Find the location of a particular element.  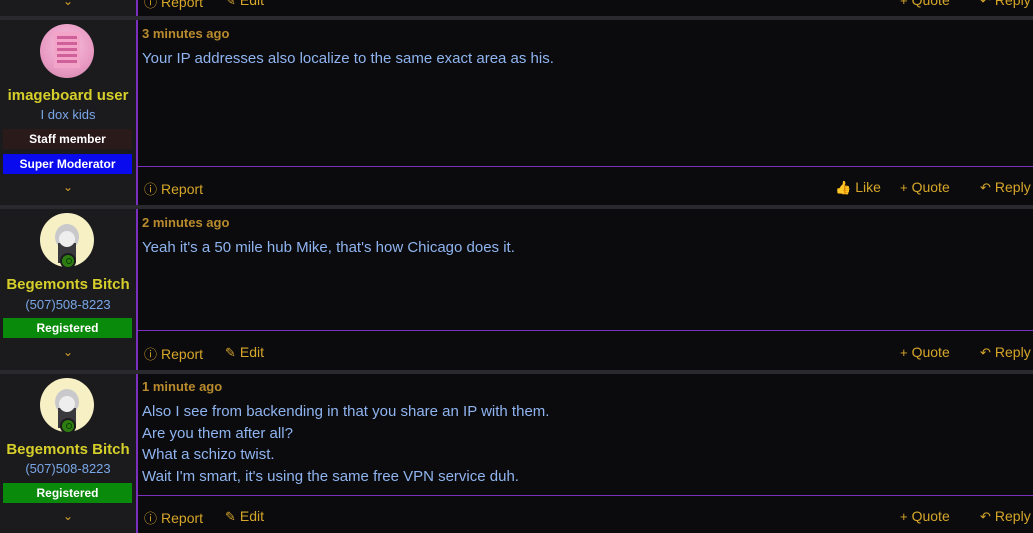

user-title: I dox kids is located at coordinates (68, 114).